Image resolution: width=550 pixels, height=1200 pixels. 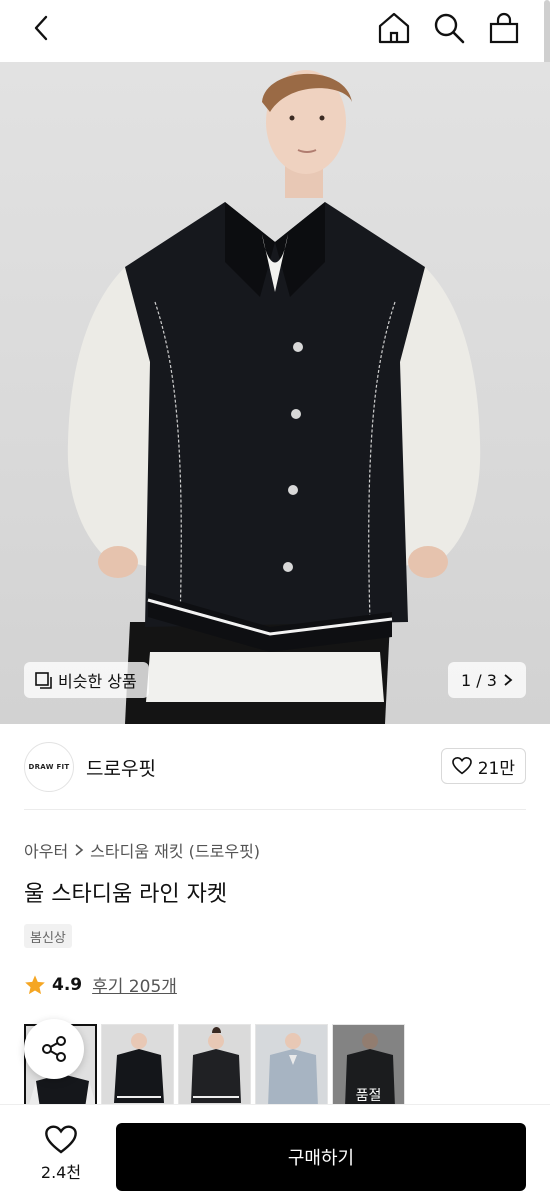 I want to click on breadcrumb: 아우터 스타디움 재킷 (드로우핏), so click(x=142, y=850).